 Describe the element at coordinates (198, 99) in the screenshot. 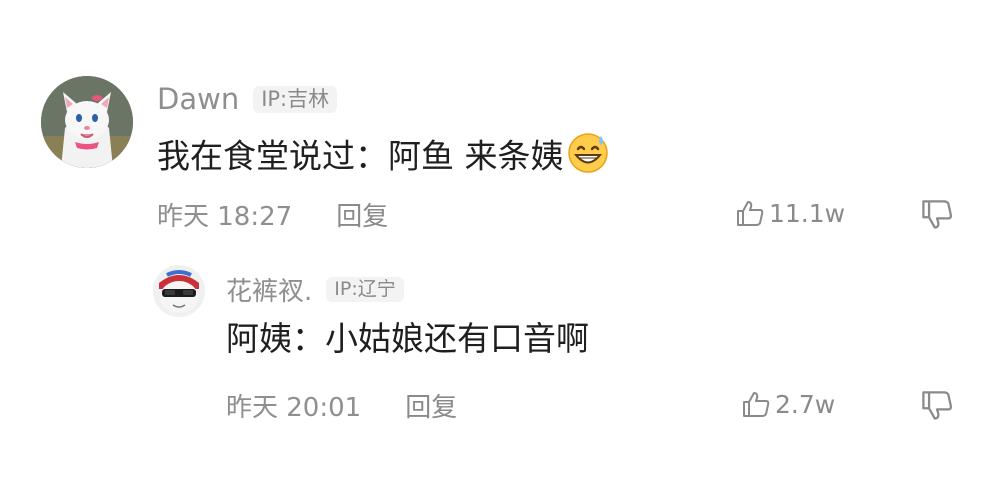

I see `username: Dawn` at that location.